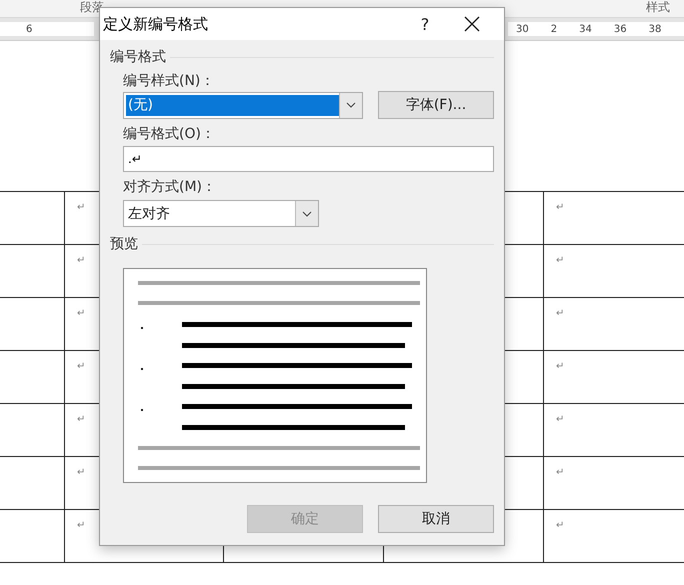 This screenshot has width=684, height=585. I want to click on ruler-number: 6, so click(29, 29).